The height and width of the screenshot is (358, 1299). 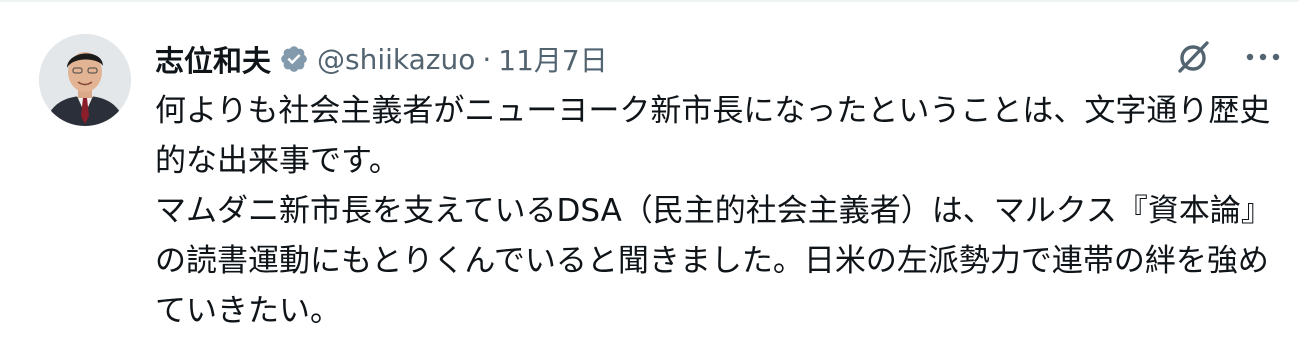 What do you see at coordinates (1228, 57) in the screenshot?
I see `tweet-actions` at bounding box center [1228, 57].